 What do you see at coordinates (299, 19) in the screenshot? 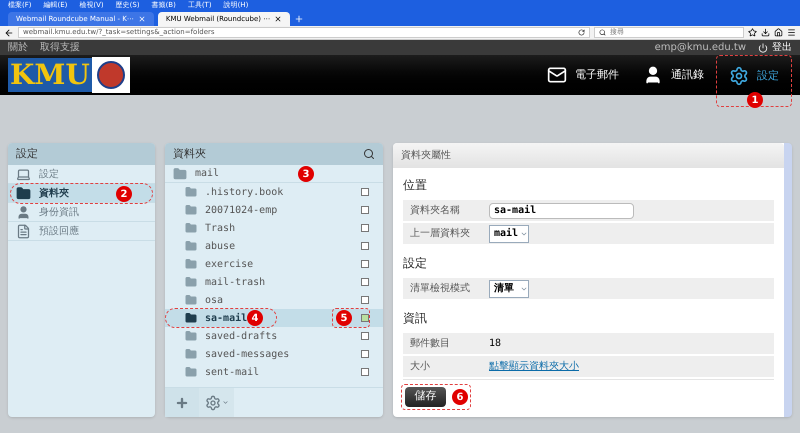
I see `new-tab-icon` at bounding box center [299, 19].